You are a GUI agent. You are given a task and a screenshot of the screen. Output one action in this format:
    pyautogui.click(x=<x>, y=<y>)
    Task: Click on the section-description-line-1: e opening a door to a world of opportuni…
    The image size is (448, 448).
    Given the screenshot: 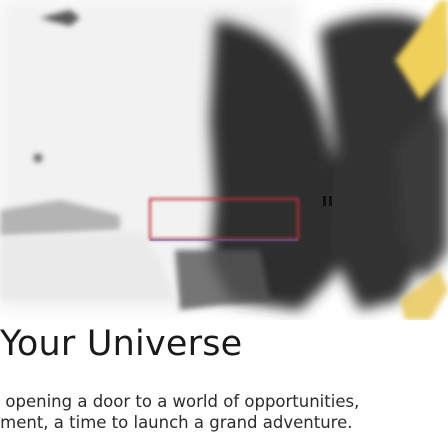 What is the action you would take?
    pyautogui.click(x=180, y=401)
    